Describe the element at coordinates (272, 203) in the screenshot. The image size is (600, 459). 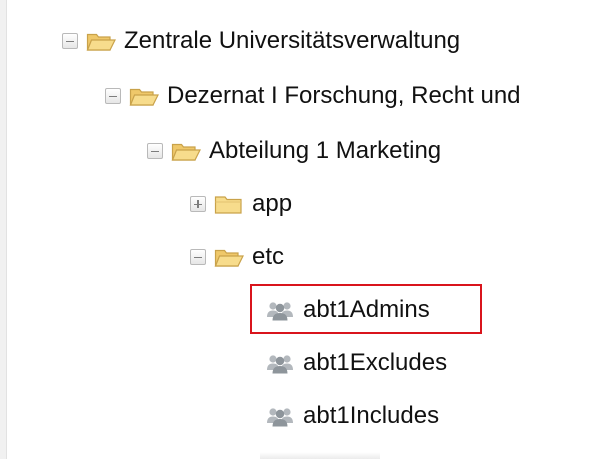
I see `tree-node-label: app` at that location.